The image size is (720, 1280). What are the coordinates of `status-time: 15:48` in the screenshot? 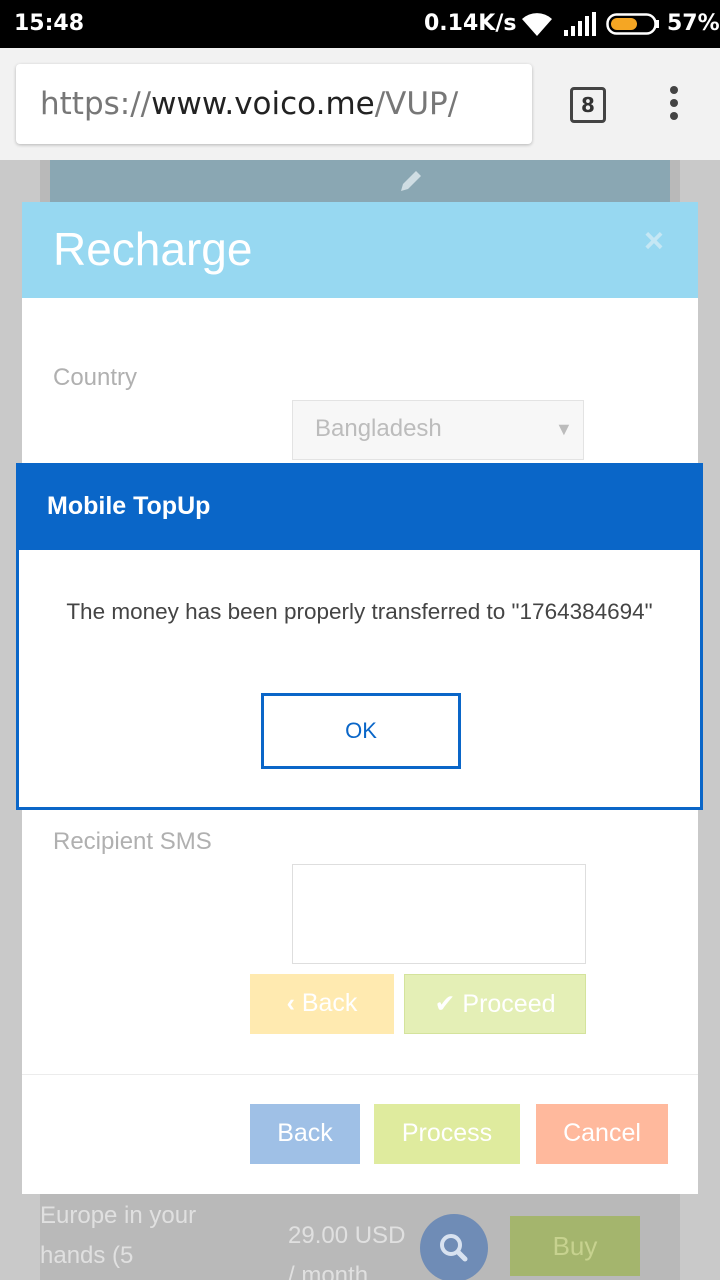 It's located at (49, 23).